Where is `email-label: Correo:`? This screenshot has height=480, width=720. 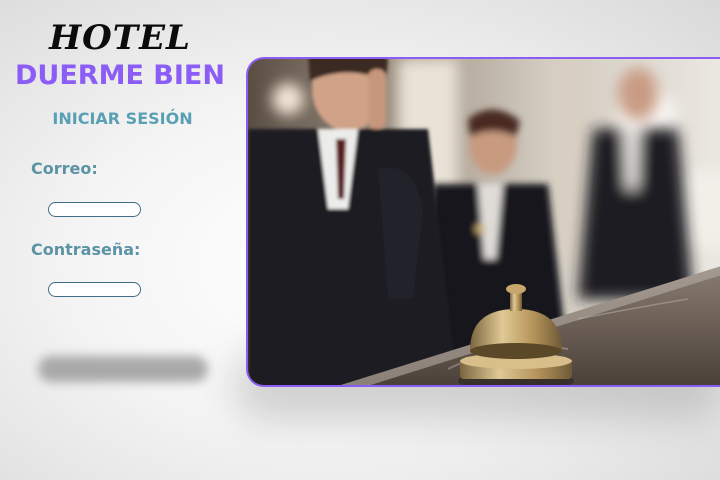
email-label: Correo: is located at coordinates (64, 168).